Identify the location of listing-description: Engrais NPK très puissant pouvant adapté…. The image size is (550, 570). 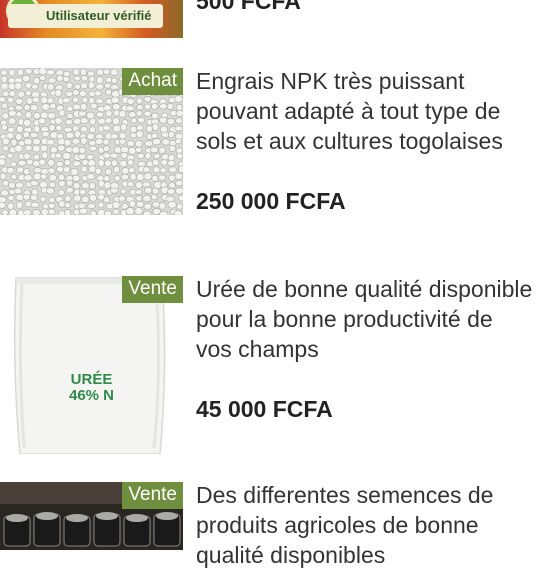
(349, 111).